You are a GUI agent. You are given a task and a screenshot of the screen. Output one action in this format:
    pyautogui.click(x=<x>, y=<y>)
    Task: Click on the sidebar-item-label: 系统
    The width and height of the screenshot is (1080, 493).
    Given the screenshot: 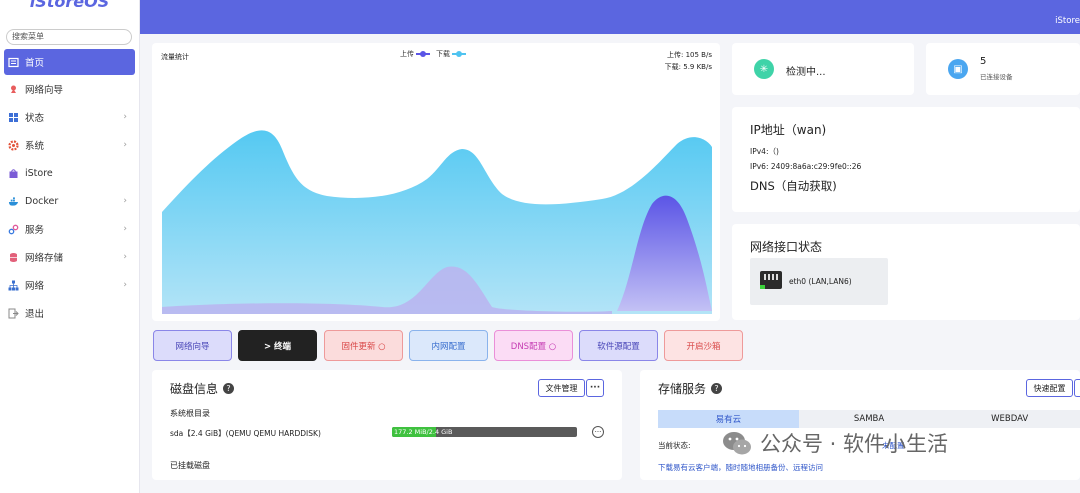 What is the action you would take?
    pyautogui.click(x=35, y=146)
    